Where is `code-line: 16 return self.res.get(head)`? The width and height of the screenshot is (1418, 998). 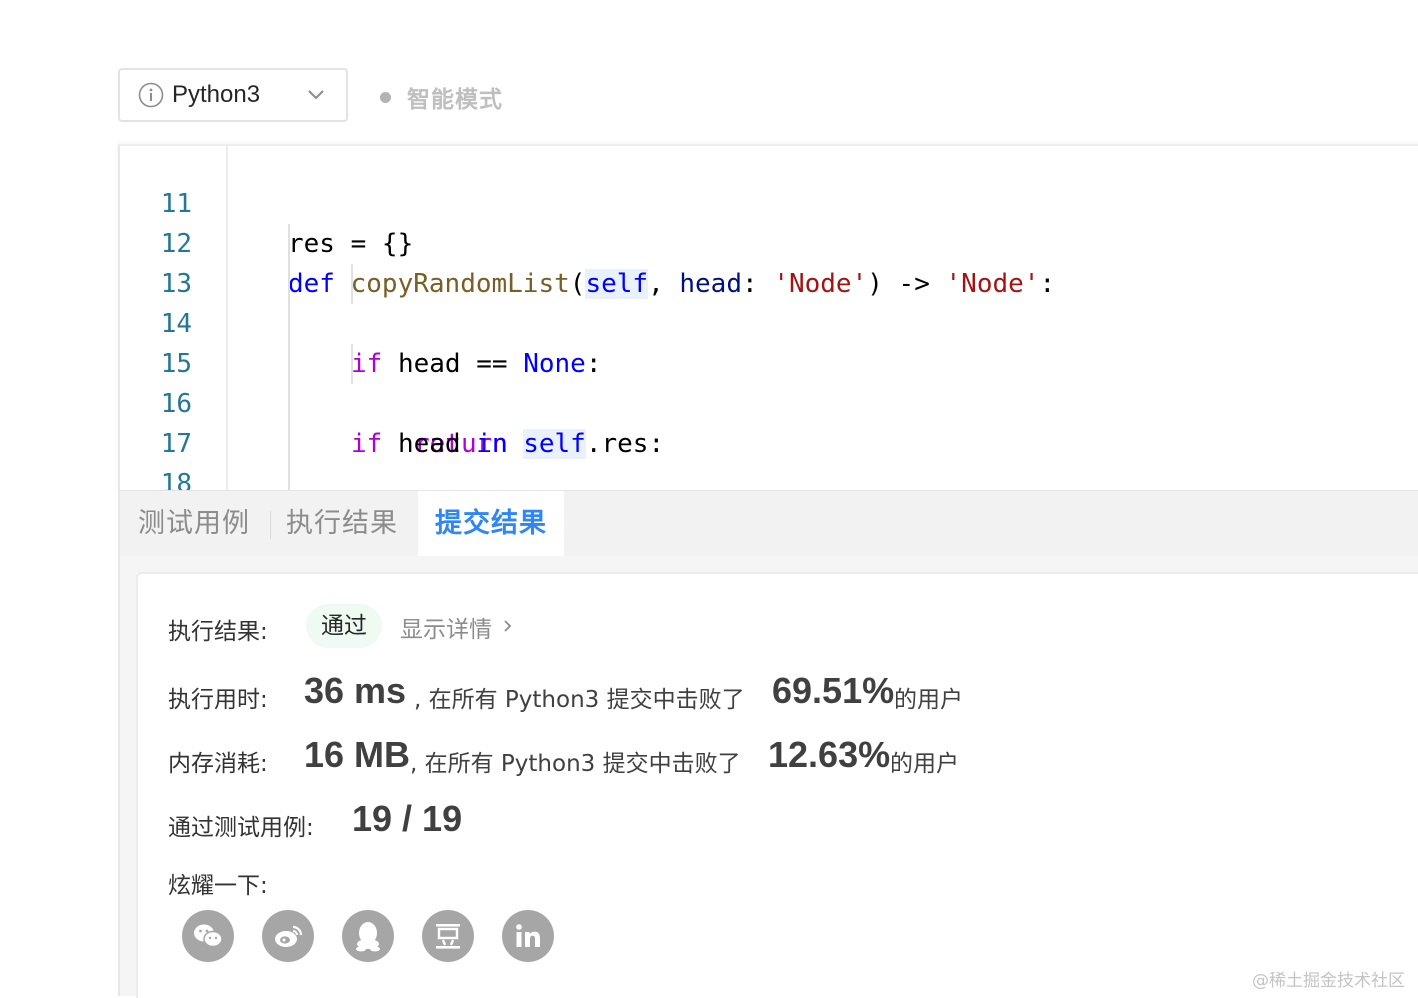
code-line: 16 return self.res.get(head) is located at coordinates (769, 381).